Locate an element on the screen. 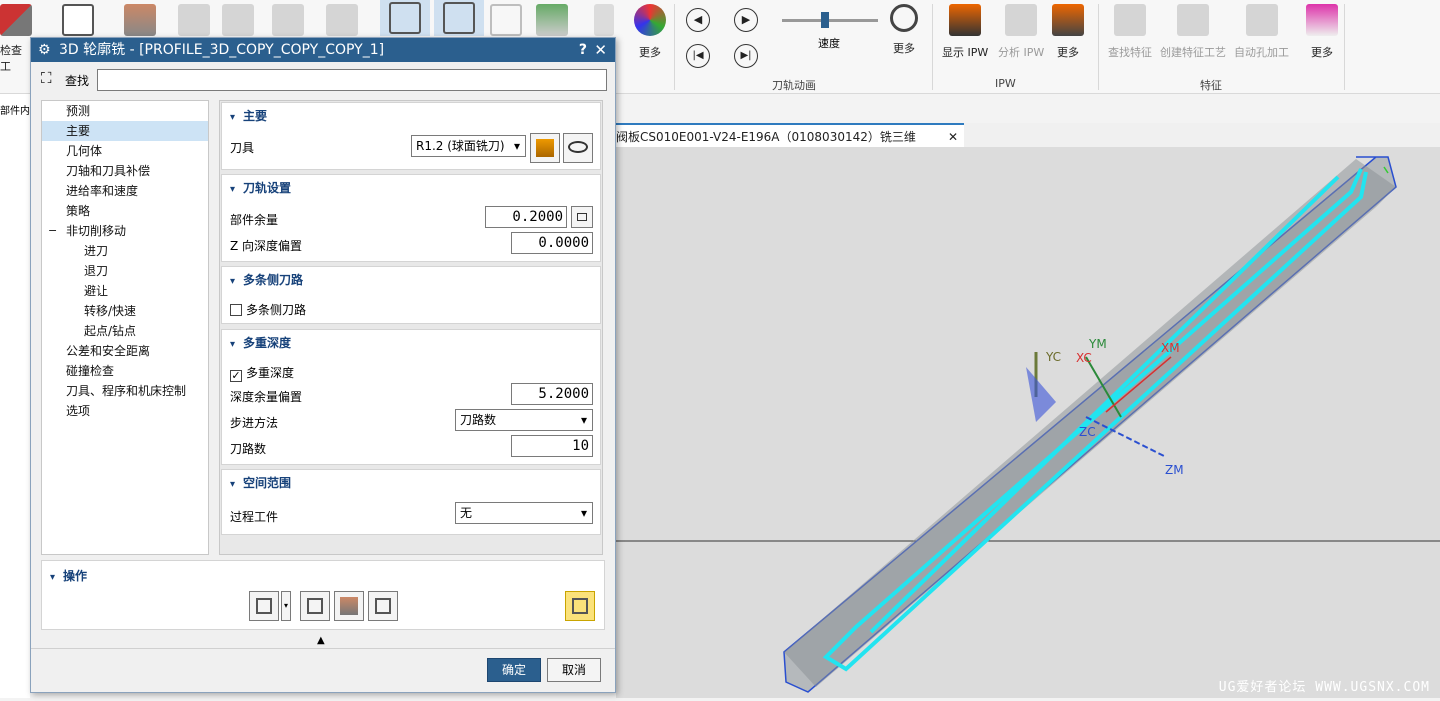 This screenshot has width=1440, height=701. navigator-label: 部件内 is located at coordinates (15, 109).